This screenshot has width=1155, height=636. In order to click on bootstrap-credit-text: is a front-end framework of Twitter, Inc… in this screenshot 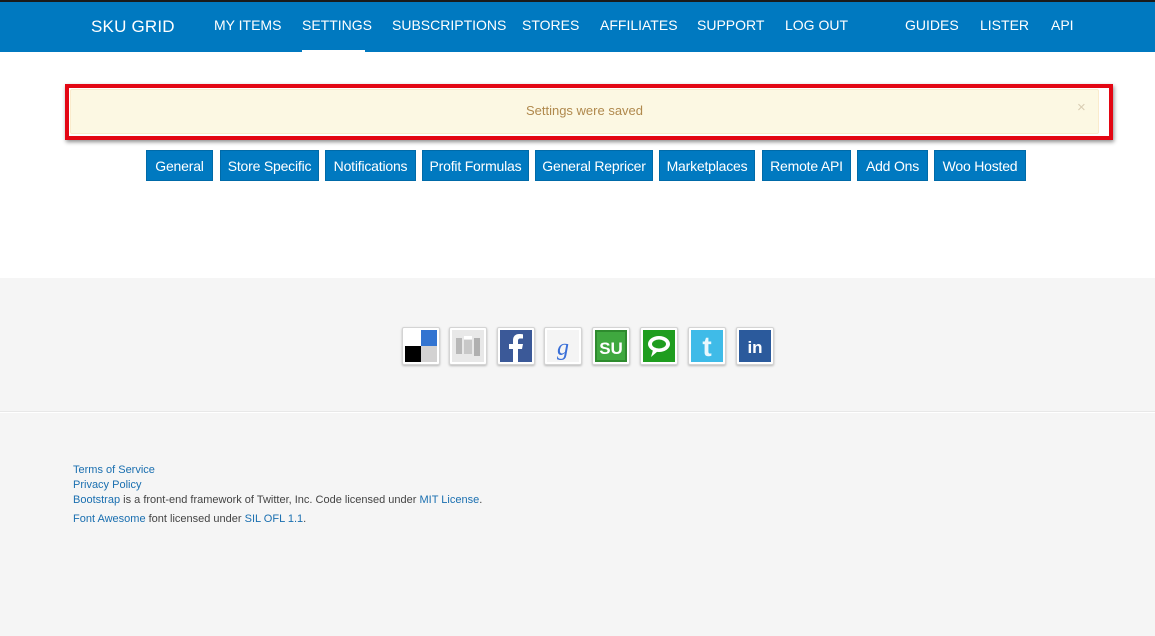, I will do `click(270, 500)`.